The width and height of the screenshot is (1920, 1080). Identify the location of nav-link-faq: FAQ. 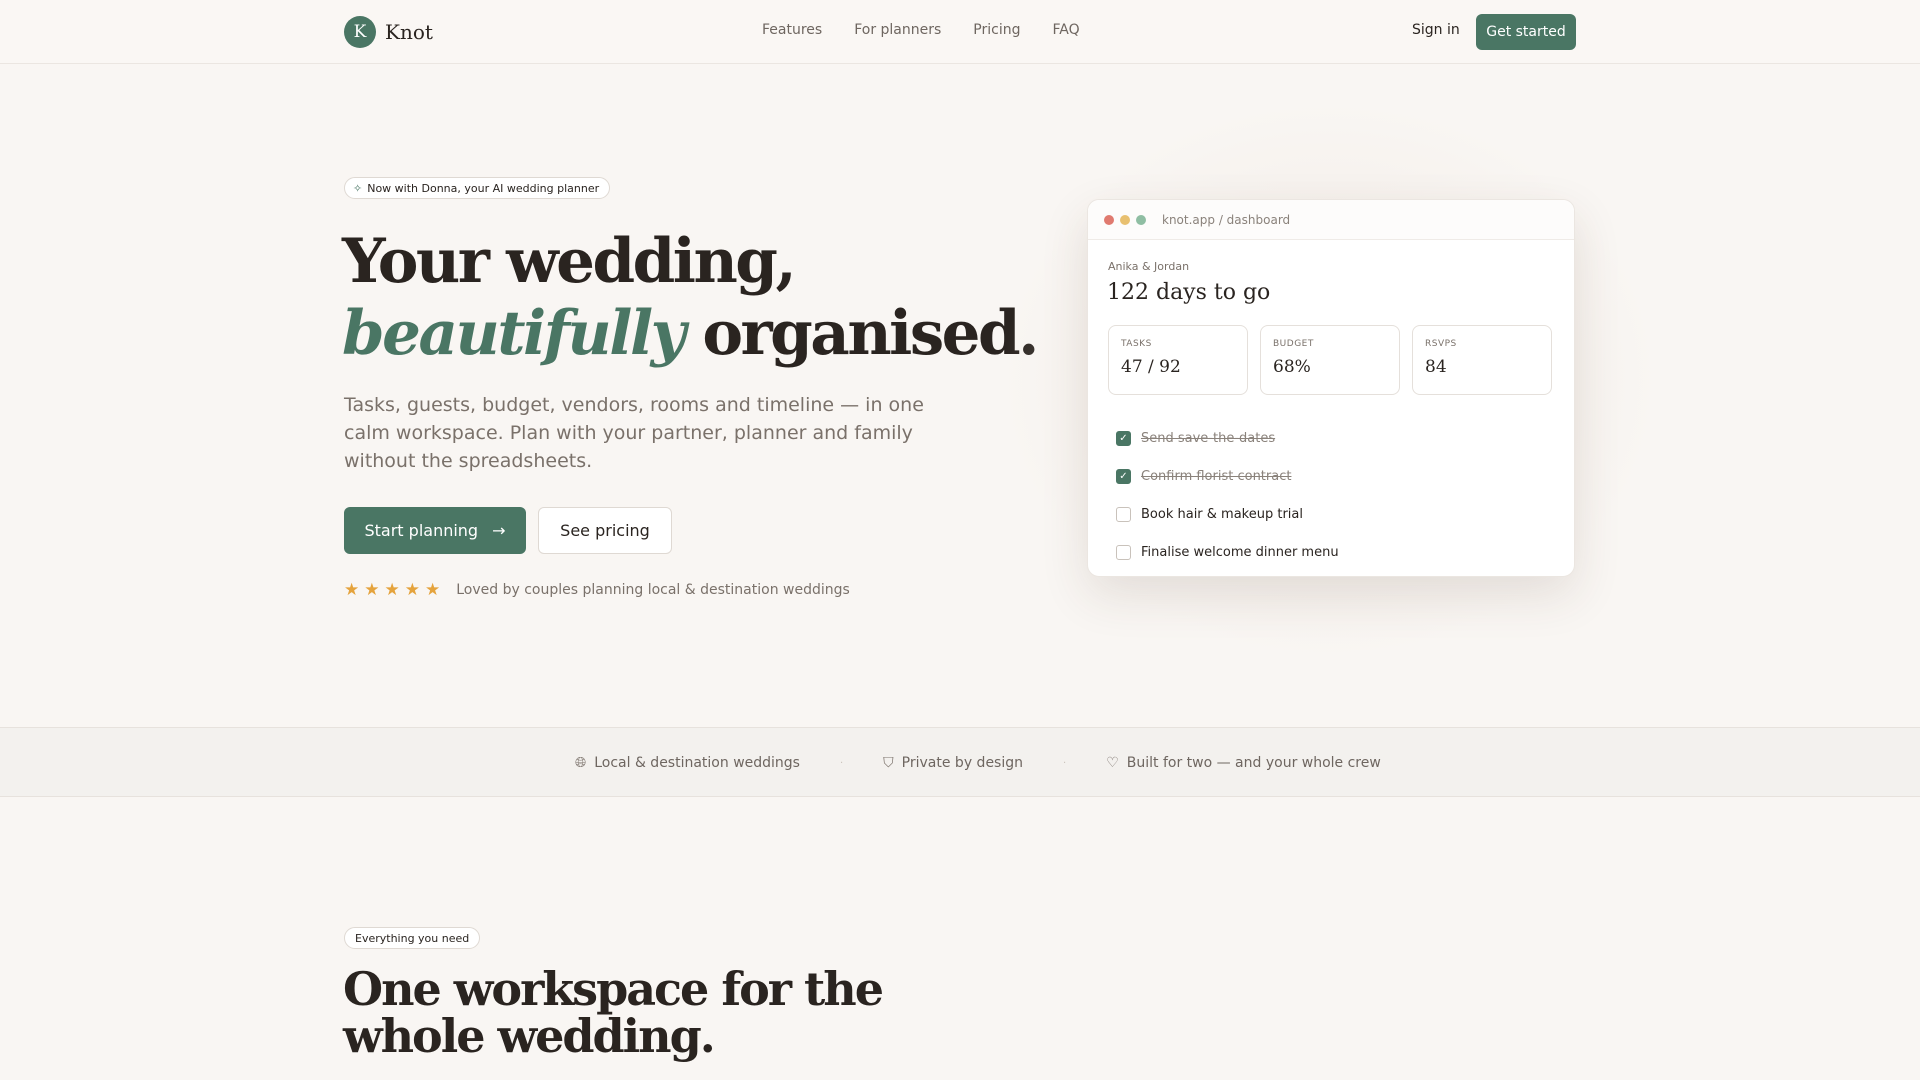
(1066, 30).